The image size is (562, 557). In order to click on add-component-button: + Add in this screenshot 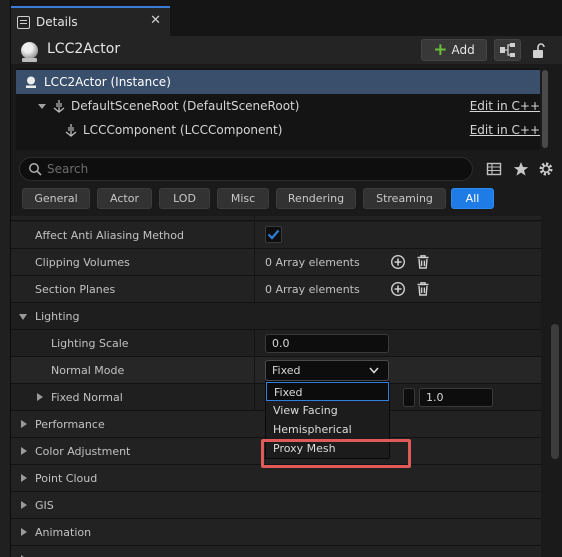, I will do `click(454, 50)`.